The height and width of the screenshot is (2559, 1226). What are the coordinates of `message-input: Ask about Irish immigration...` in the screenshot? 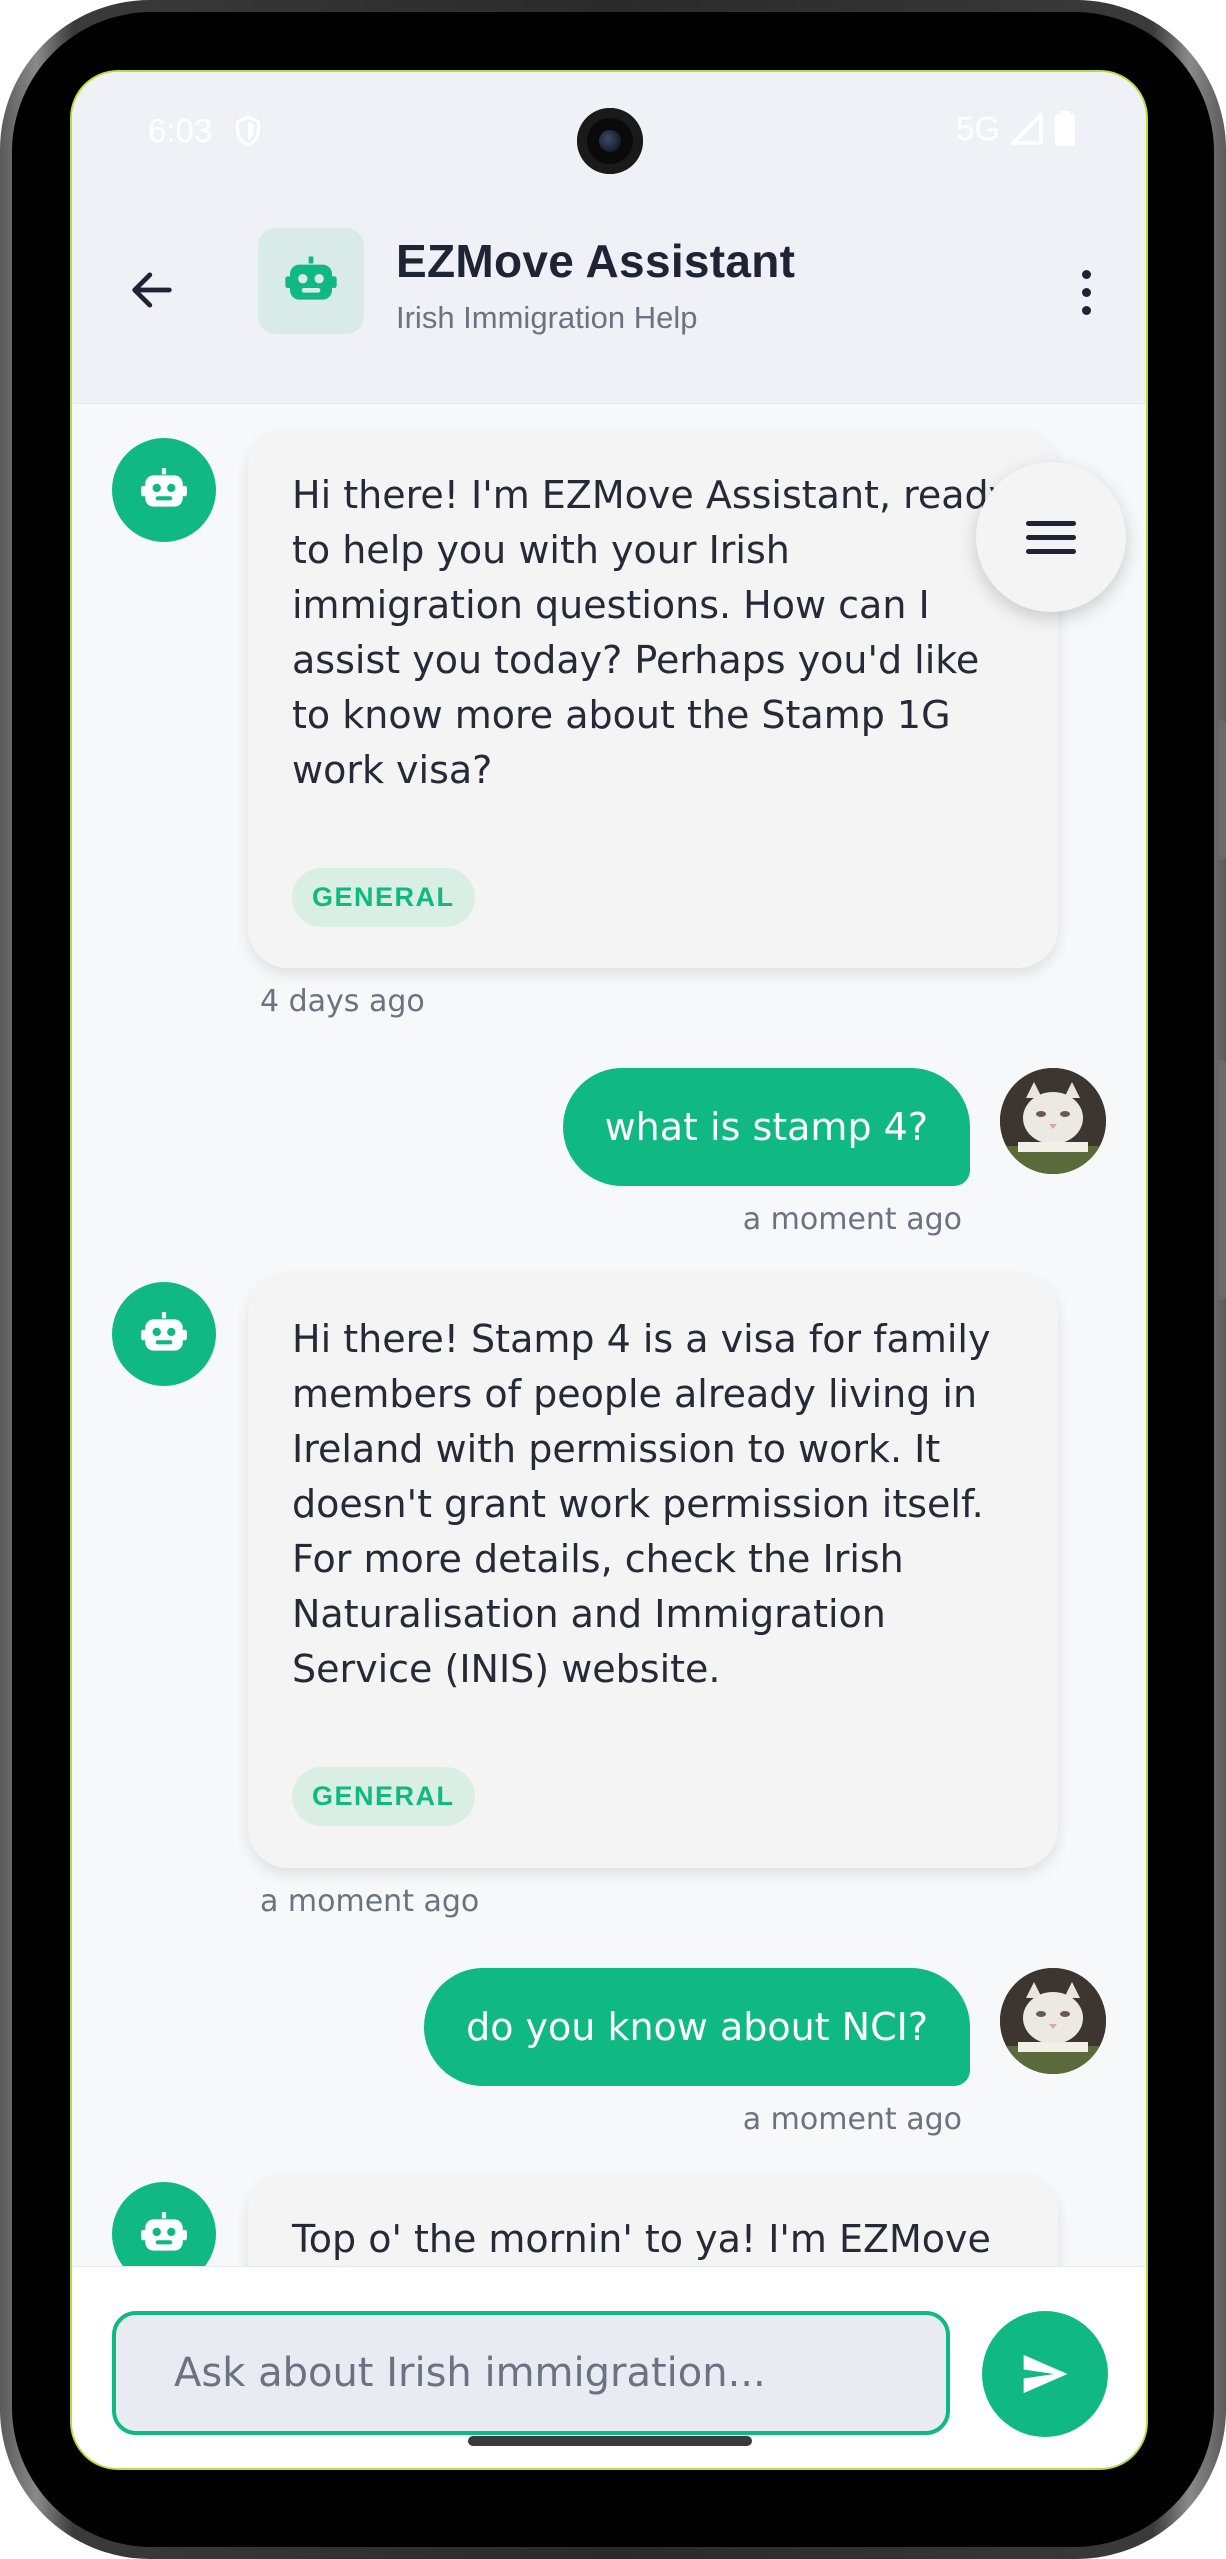 It's located at (531, 2373).